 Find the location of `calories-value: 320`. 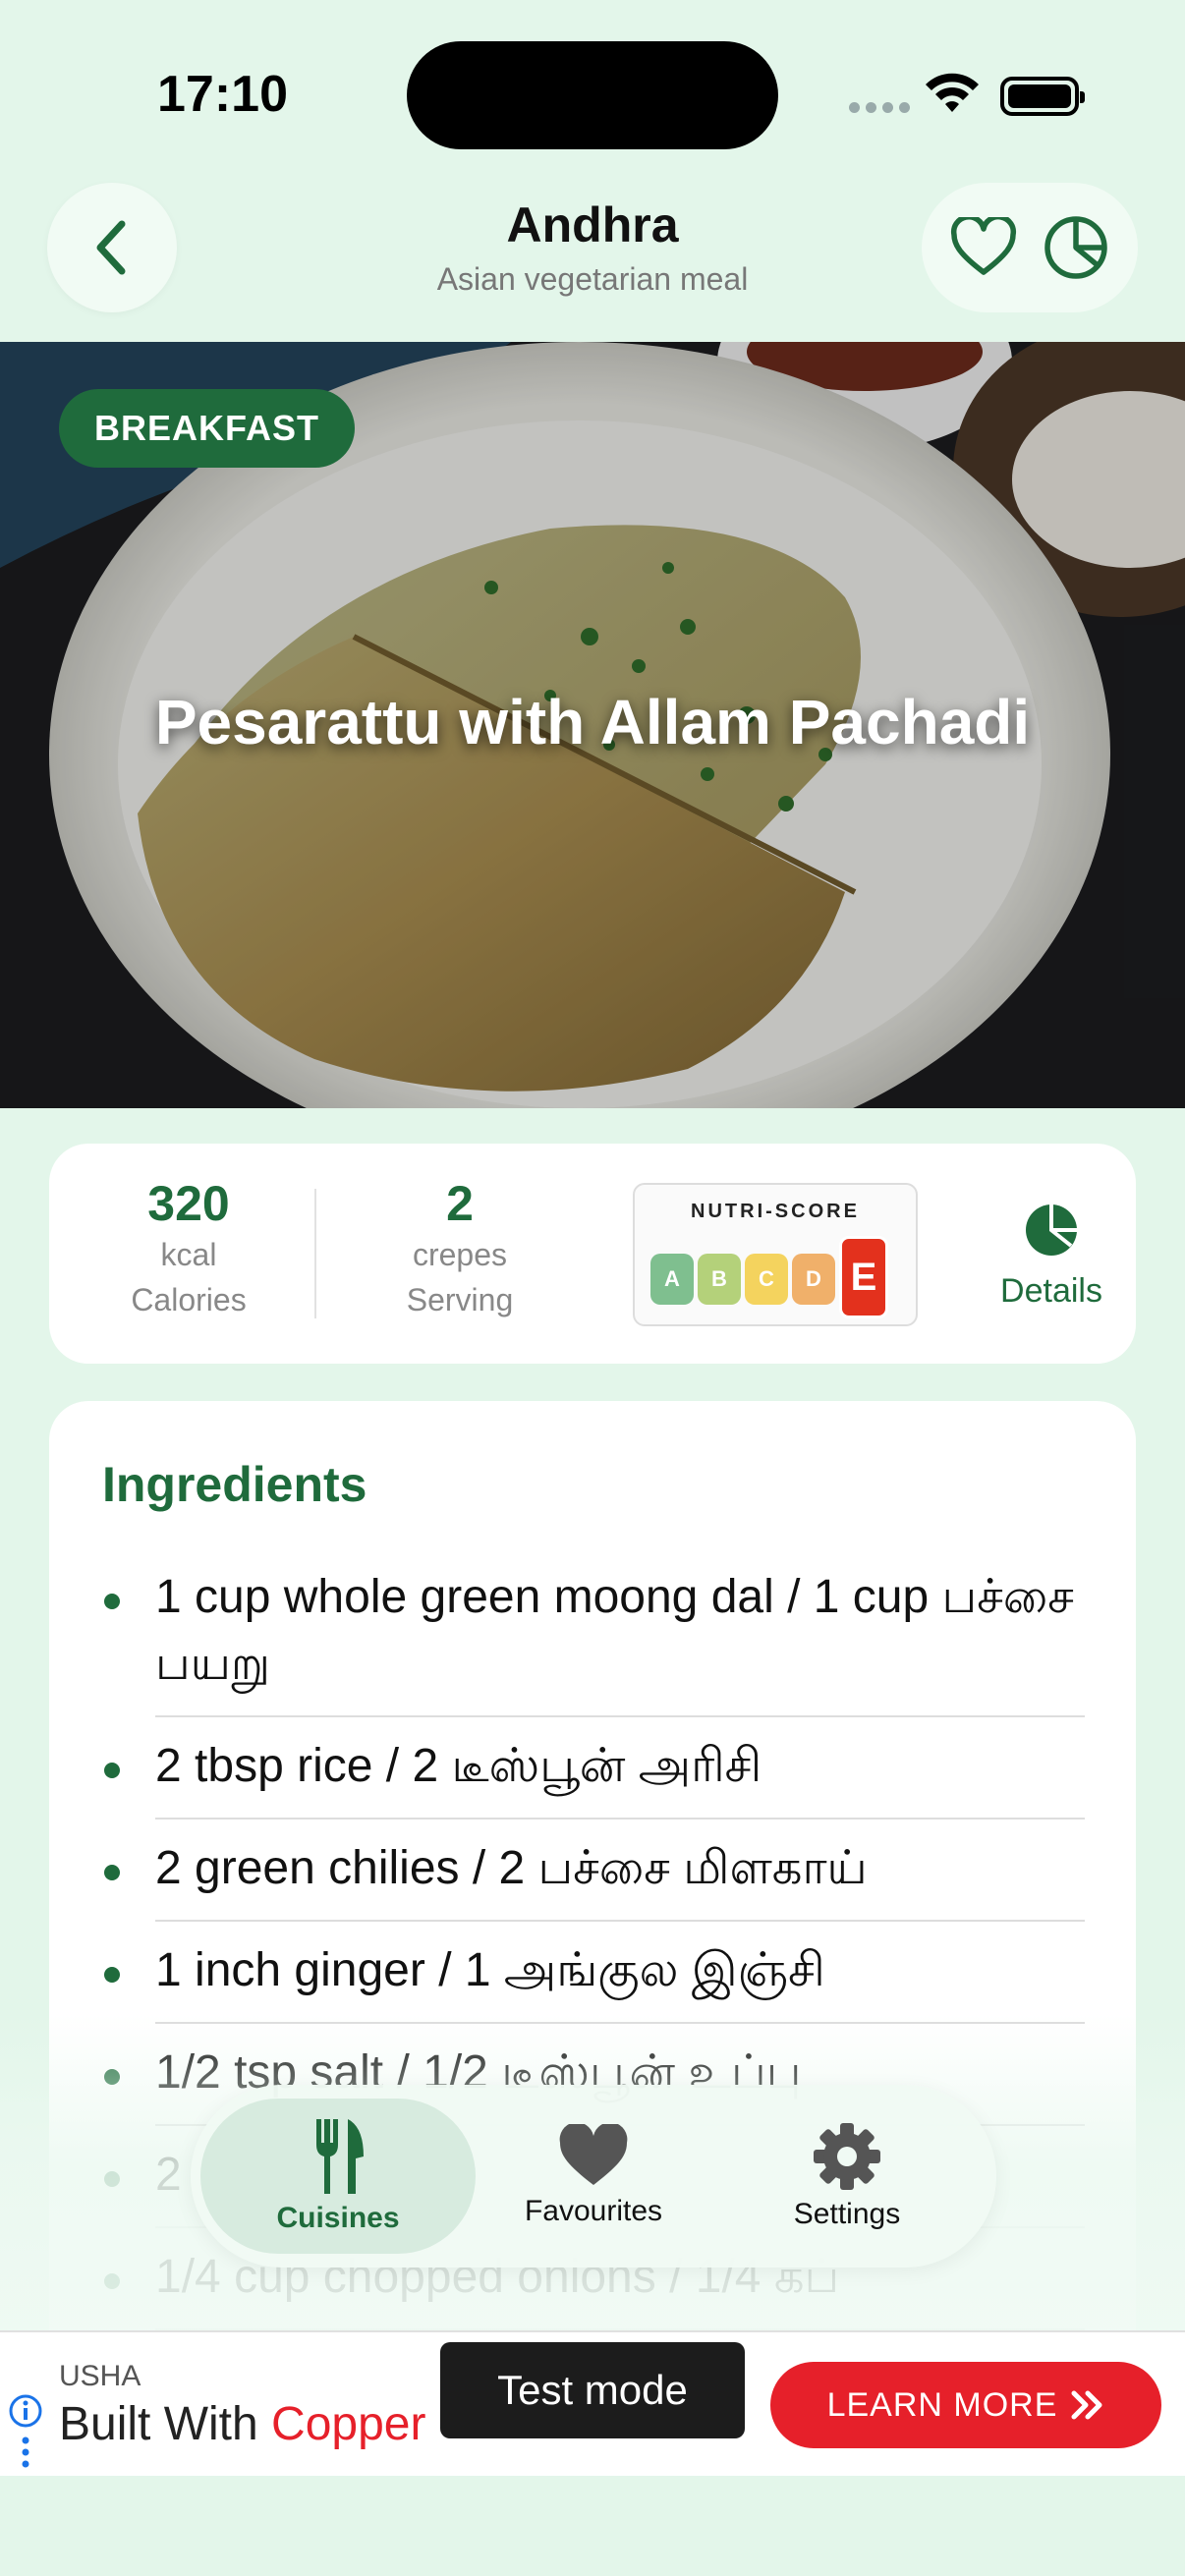

calories-value: 320 is located at coordinates (189, 1203).